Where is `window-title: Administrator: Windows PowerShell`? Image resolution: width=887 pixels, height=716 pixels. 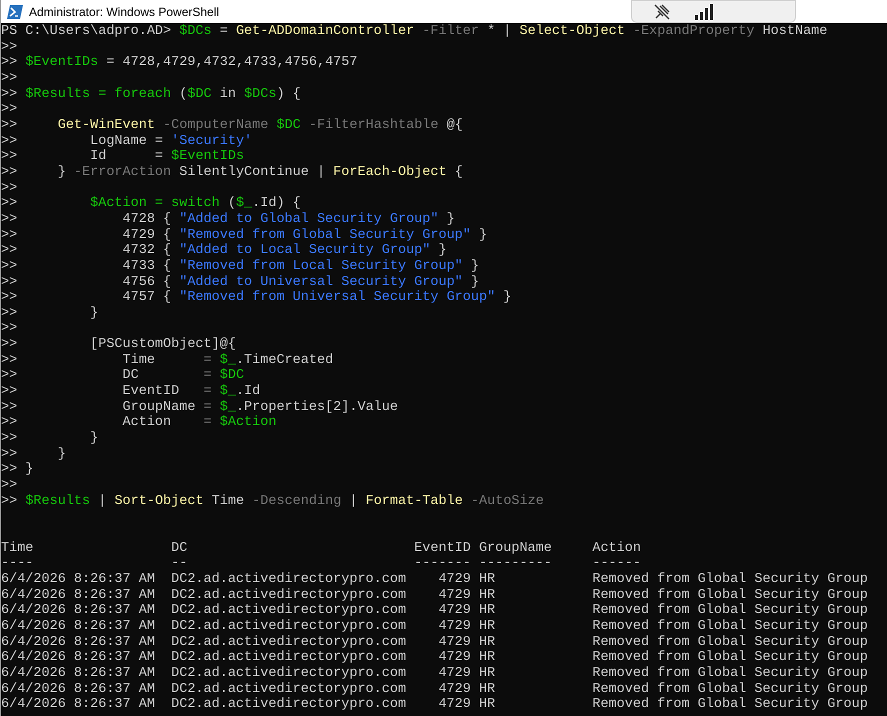
window-title: Administrator: Windows PowerShell is located at coordinates (124, 12).